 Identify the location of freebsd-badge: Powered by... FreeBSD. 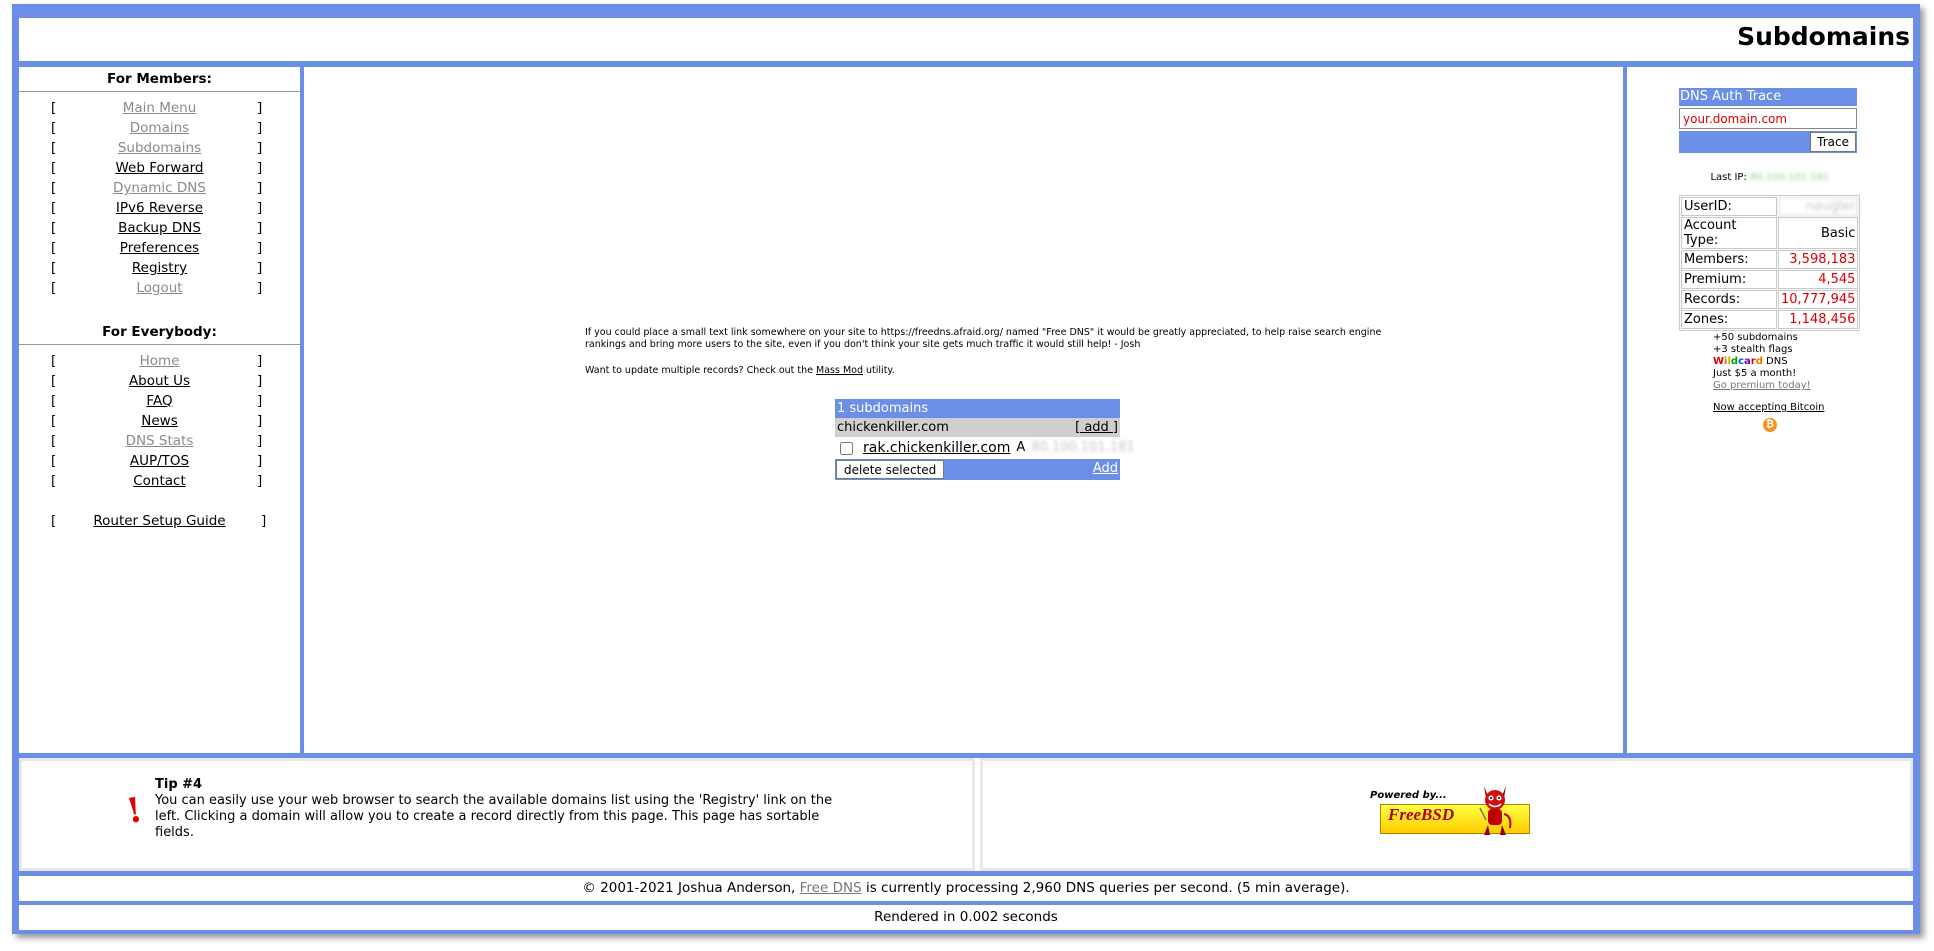
(1450, 814).